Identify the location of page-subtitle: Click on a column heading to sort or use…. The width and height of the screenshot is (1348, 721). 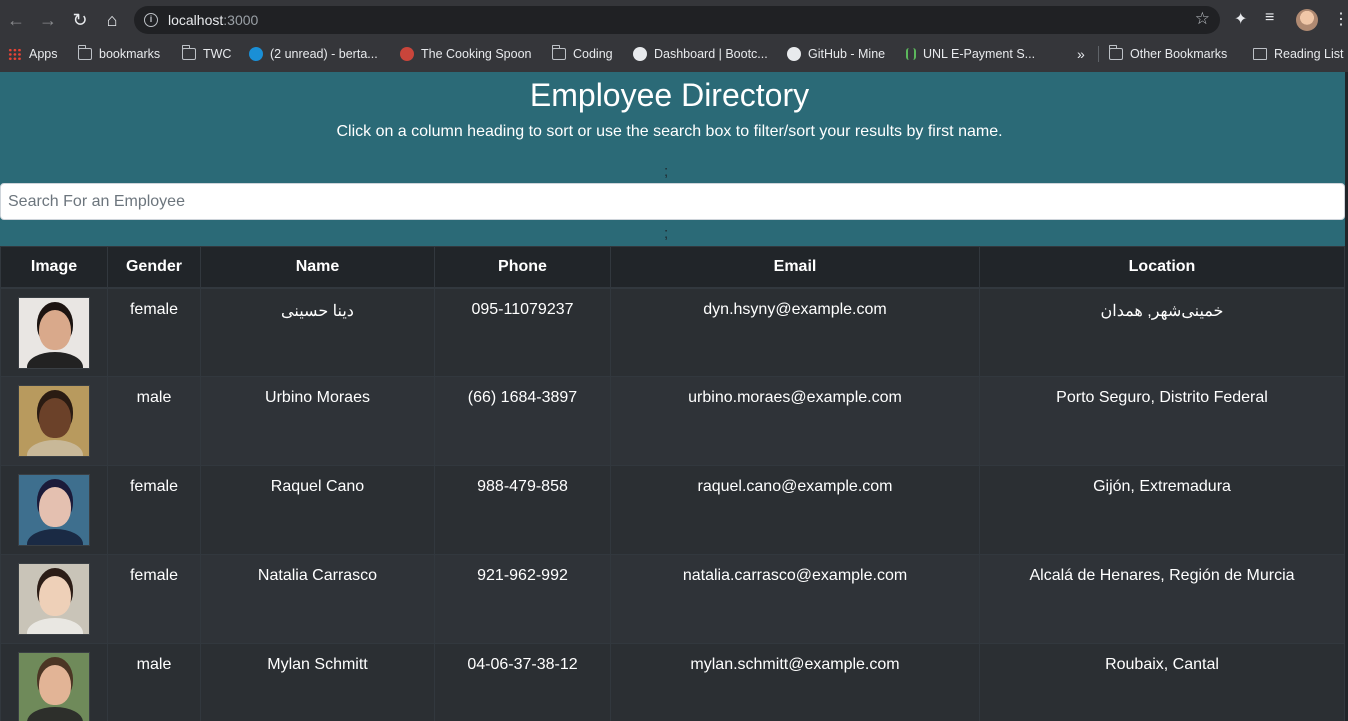
(669, 131).